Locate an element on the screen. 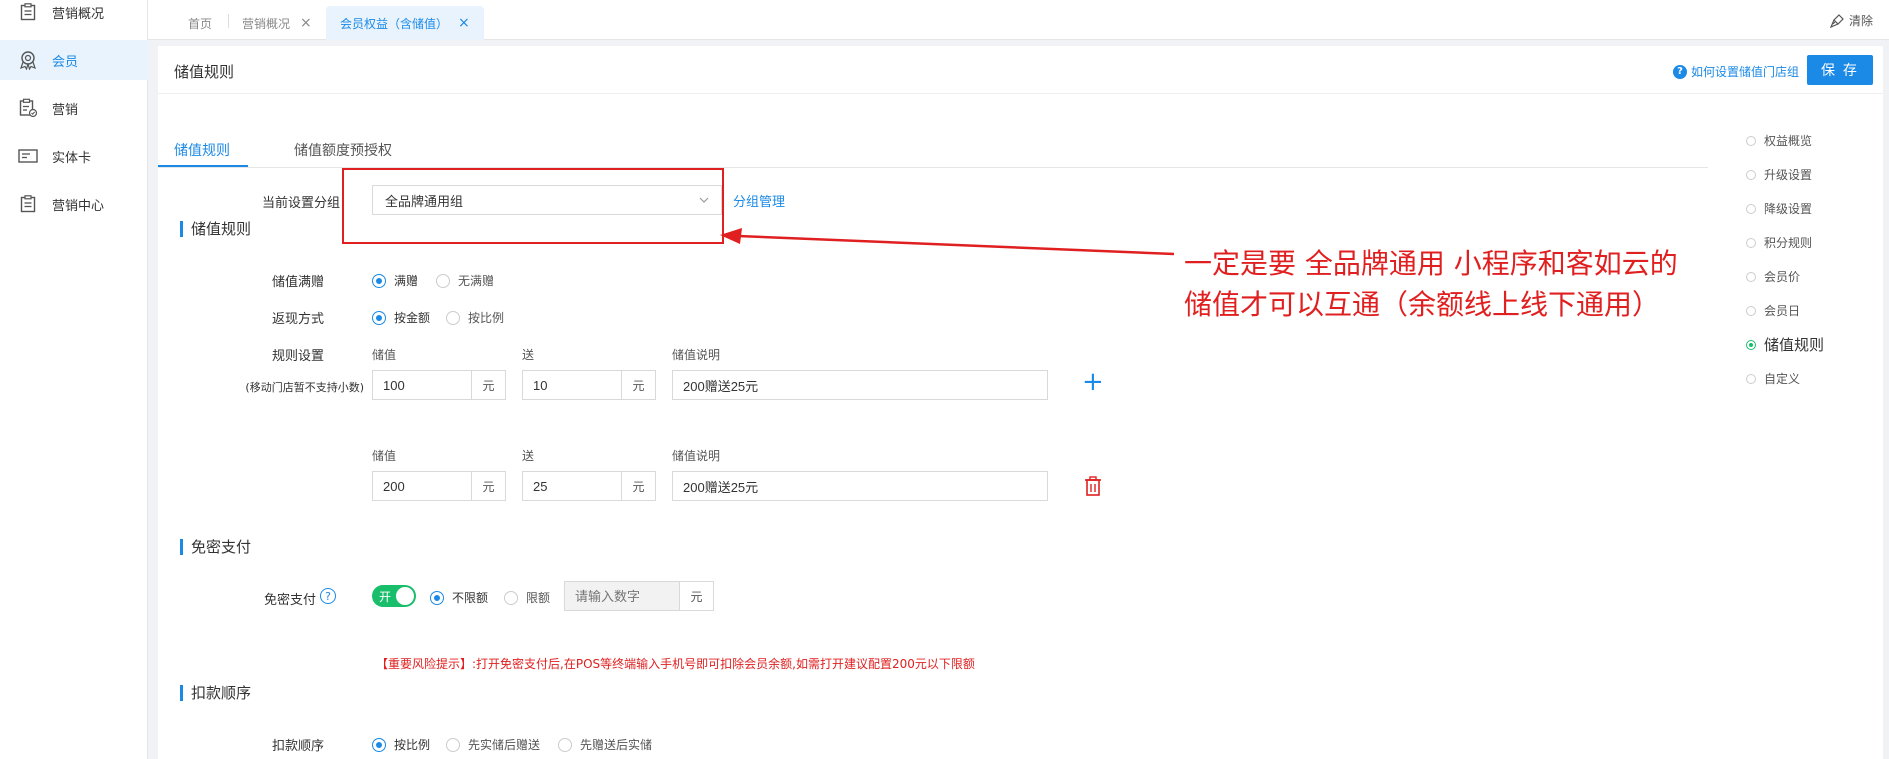 This screenshot has width=1889, height=759. member-badge-icon is located at coordinates (28, 60).